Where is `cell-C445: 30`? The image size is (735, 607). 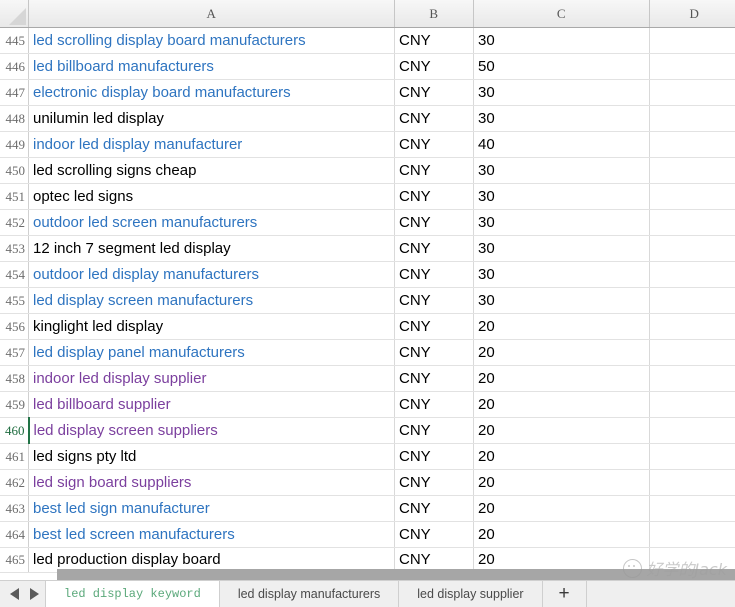 cell-C445: 30 is located at coordinates (561, 40).